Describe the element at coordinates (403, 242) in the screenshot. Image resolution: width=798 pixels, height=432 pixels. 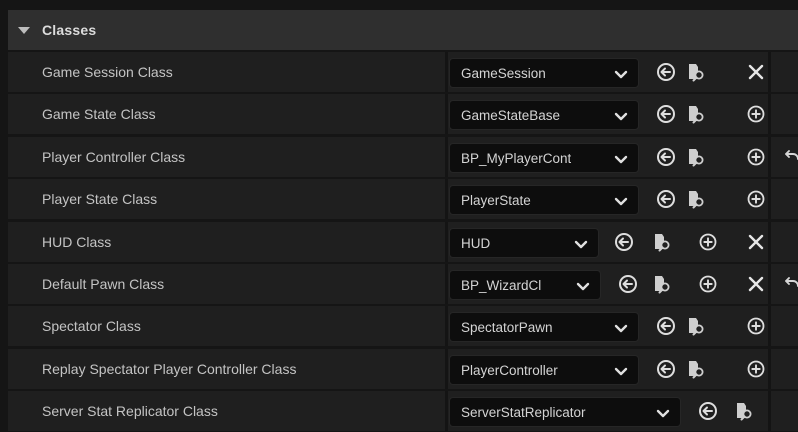
I see `property-row: HUD Class HUD` at that location.